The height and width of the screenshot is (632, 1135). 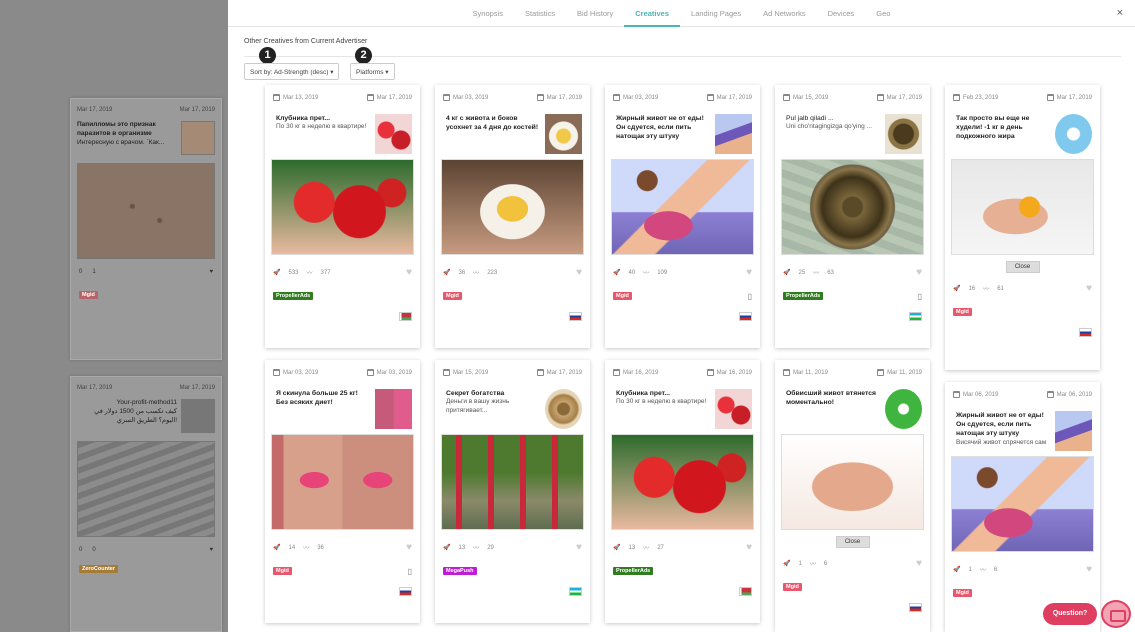 What do you see at coordinates (800, 563) in the screenshot?
I see `clicks-count: 1` at bounding box center [800, 563].